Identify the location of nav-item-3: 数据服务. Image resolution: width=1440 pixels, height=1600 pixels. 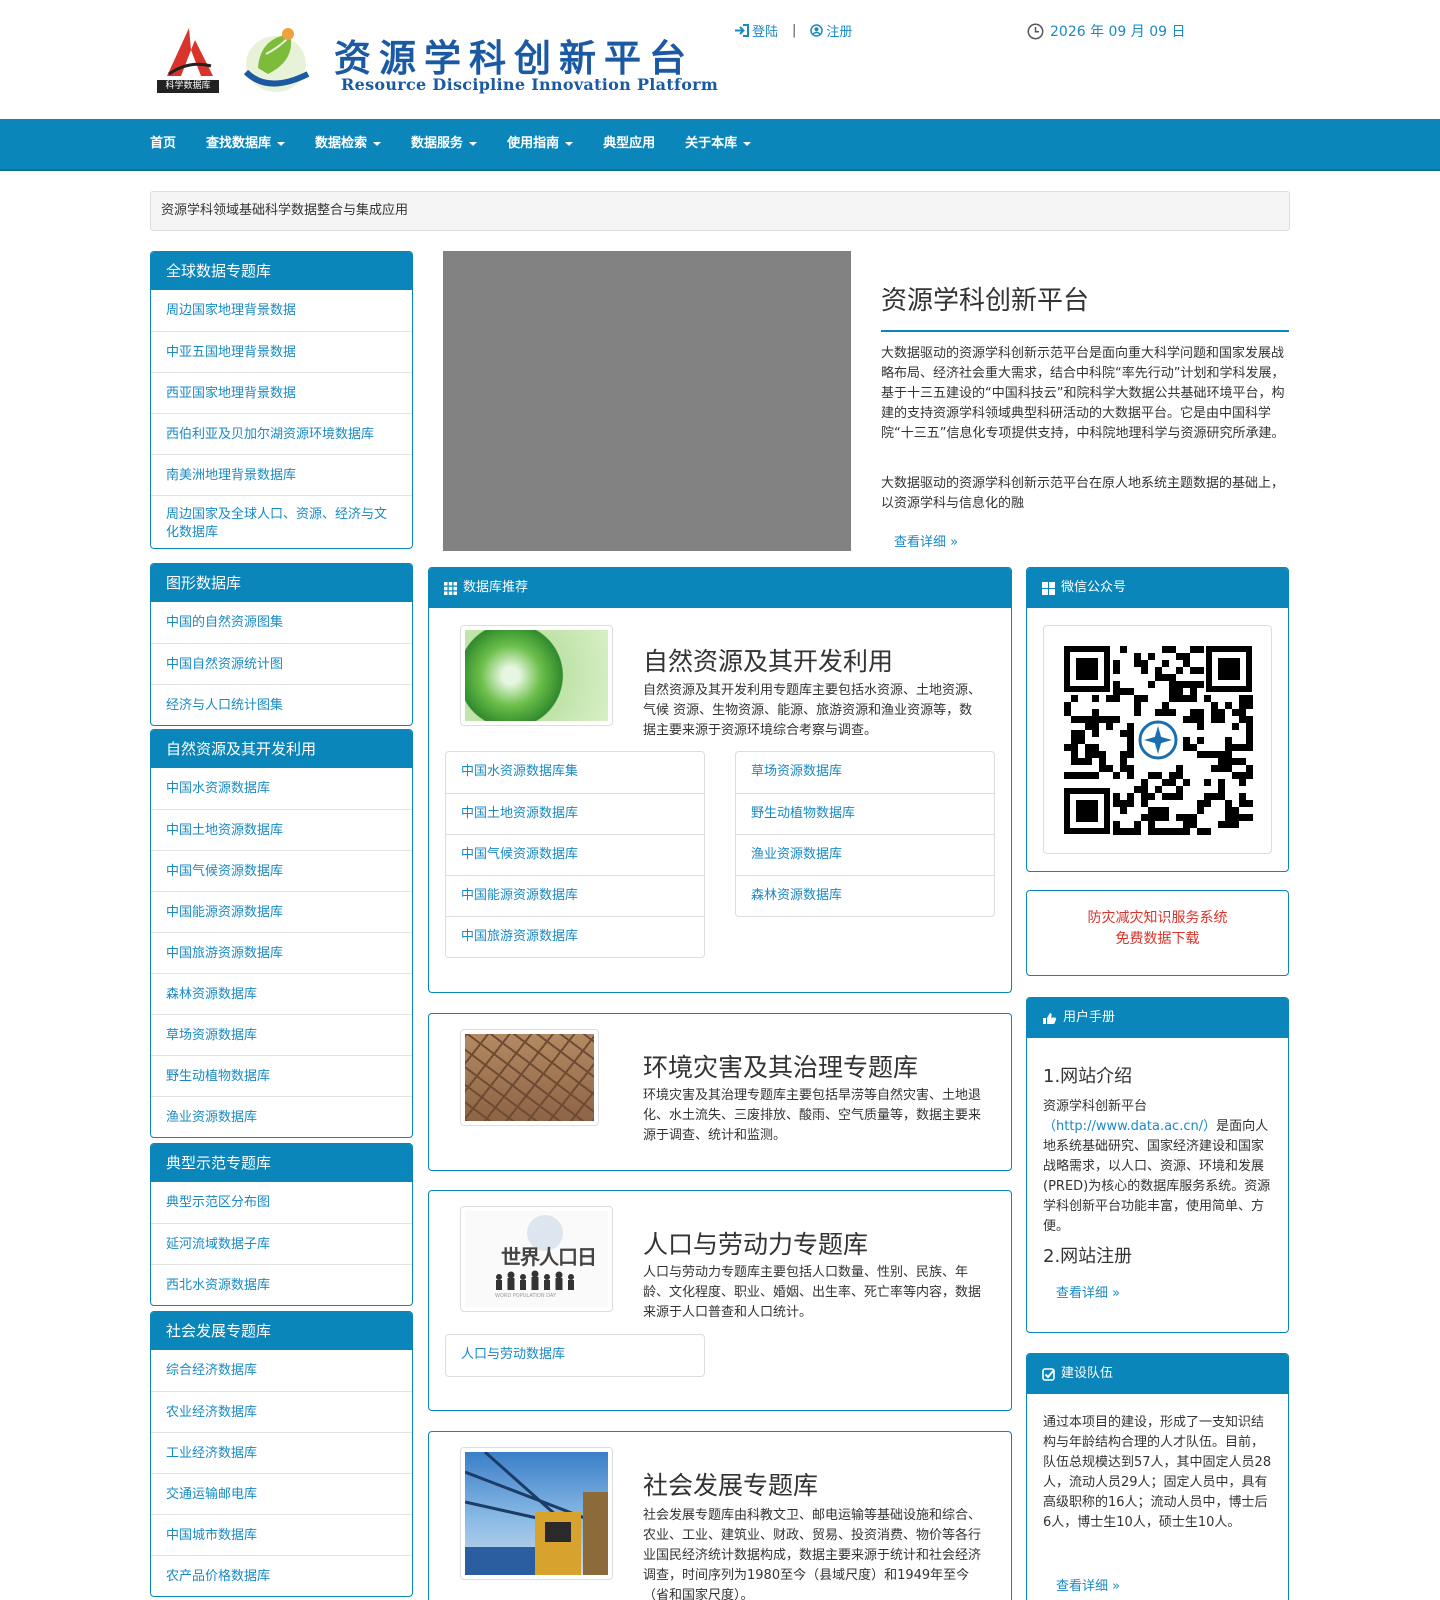
(444, 144).